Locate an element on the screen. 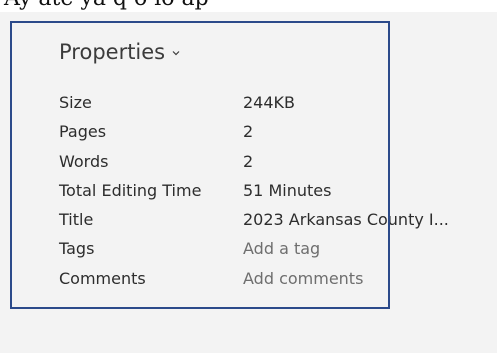  property-label-words: Words is located at coordinates (84, 161).